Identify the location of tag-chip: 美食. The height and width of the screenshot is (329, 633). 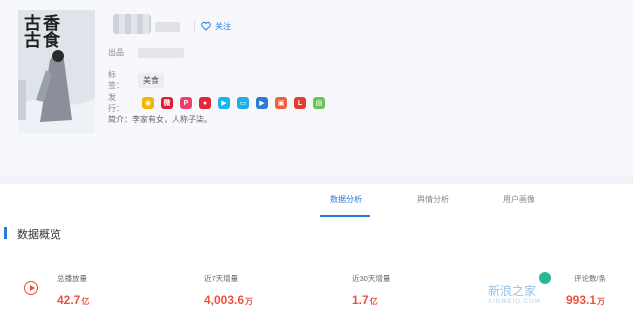
(151, 80).